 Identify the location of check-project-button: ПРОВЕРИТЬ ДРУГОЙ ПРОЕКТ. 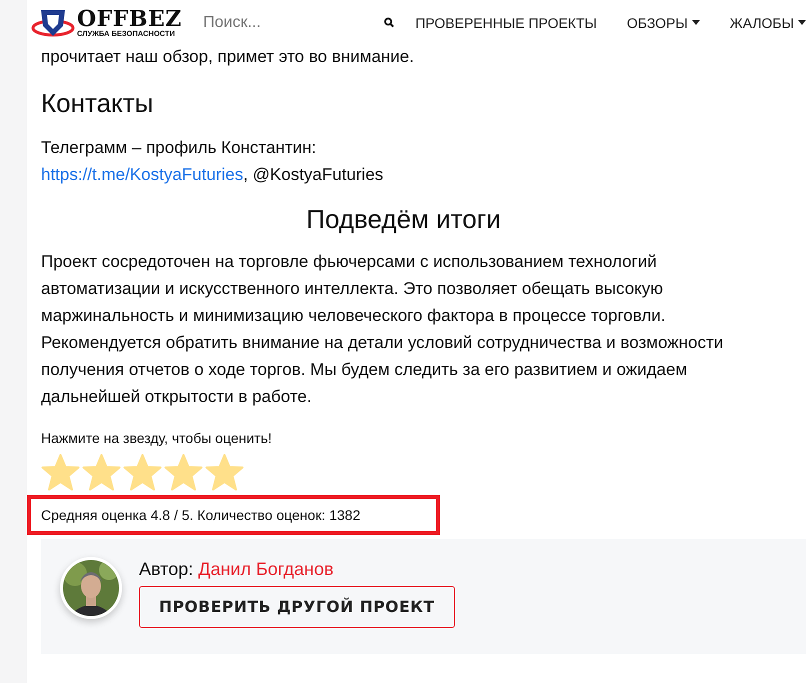
(297, 607).